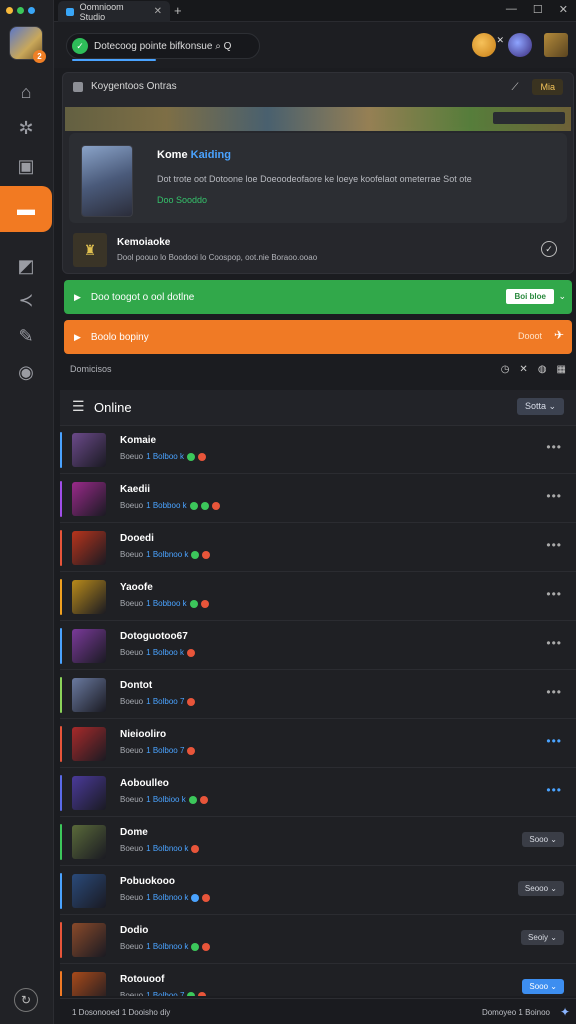 The image size is (576, 1024). Describe the element at coordinates (318, 337) in the screenshot. I see `status-orange-bar: ▶ Boolo bopiny Dooot ✈` at that location.